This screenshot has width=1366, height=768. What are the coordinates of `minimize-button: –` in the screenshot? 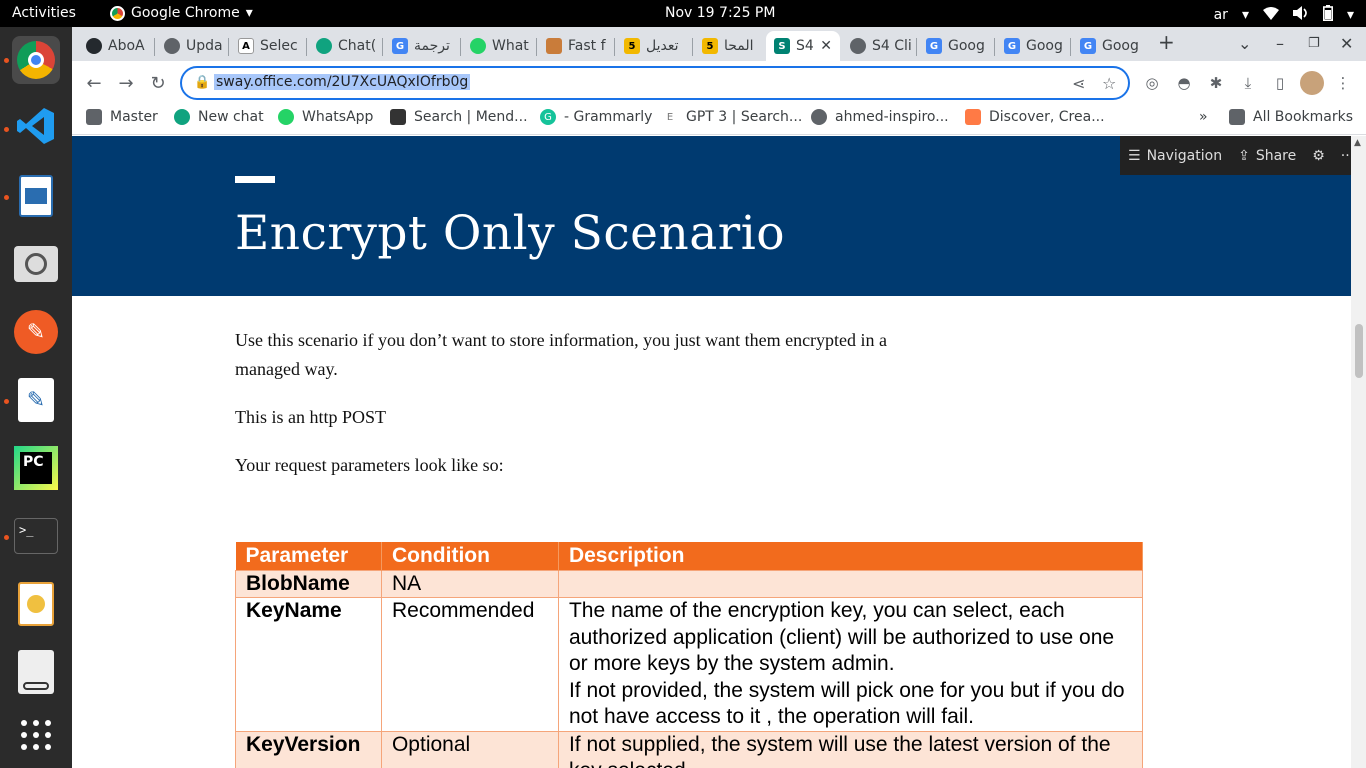 It's located at (1280, 43).